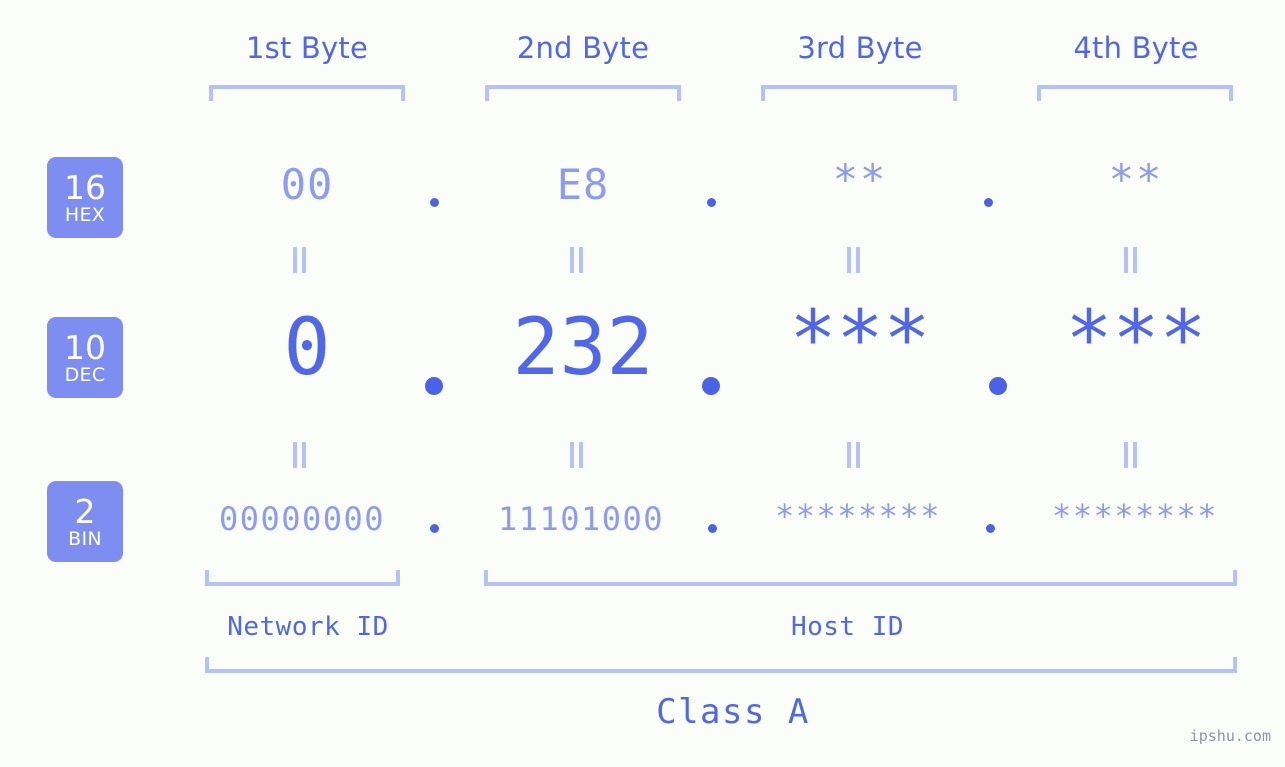 The height and width of the screenshot is (767, 1285). I want to click on dec-byte-3: ***, so click(860, 340).